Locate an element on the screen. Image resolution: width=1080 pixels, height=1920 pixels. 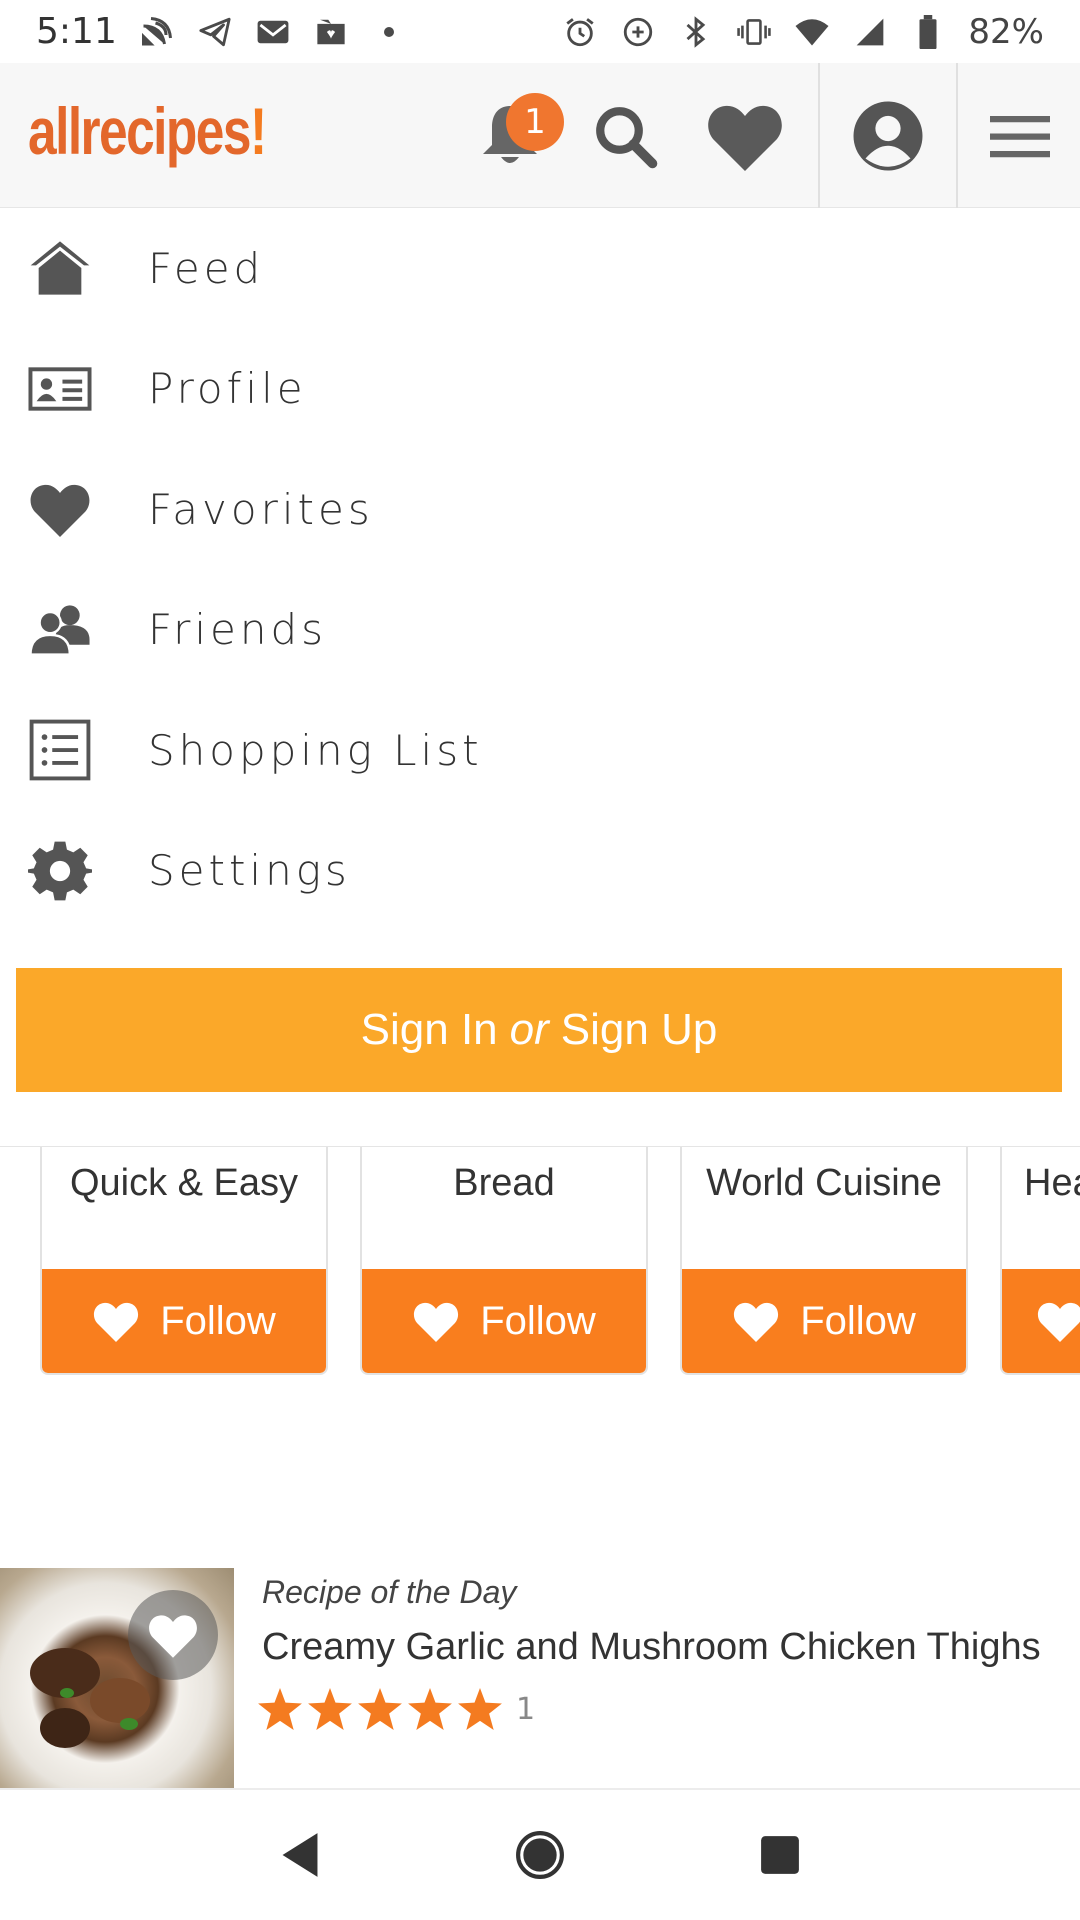
menu-label-friends: Friends is located at coordinates (238, 630).